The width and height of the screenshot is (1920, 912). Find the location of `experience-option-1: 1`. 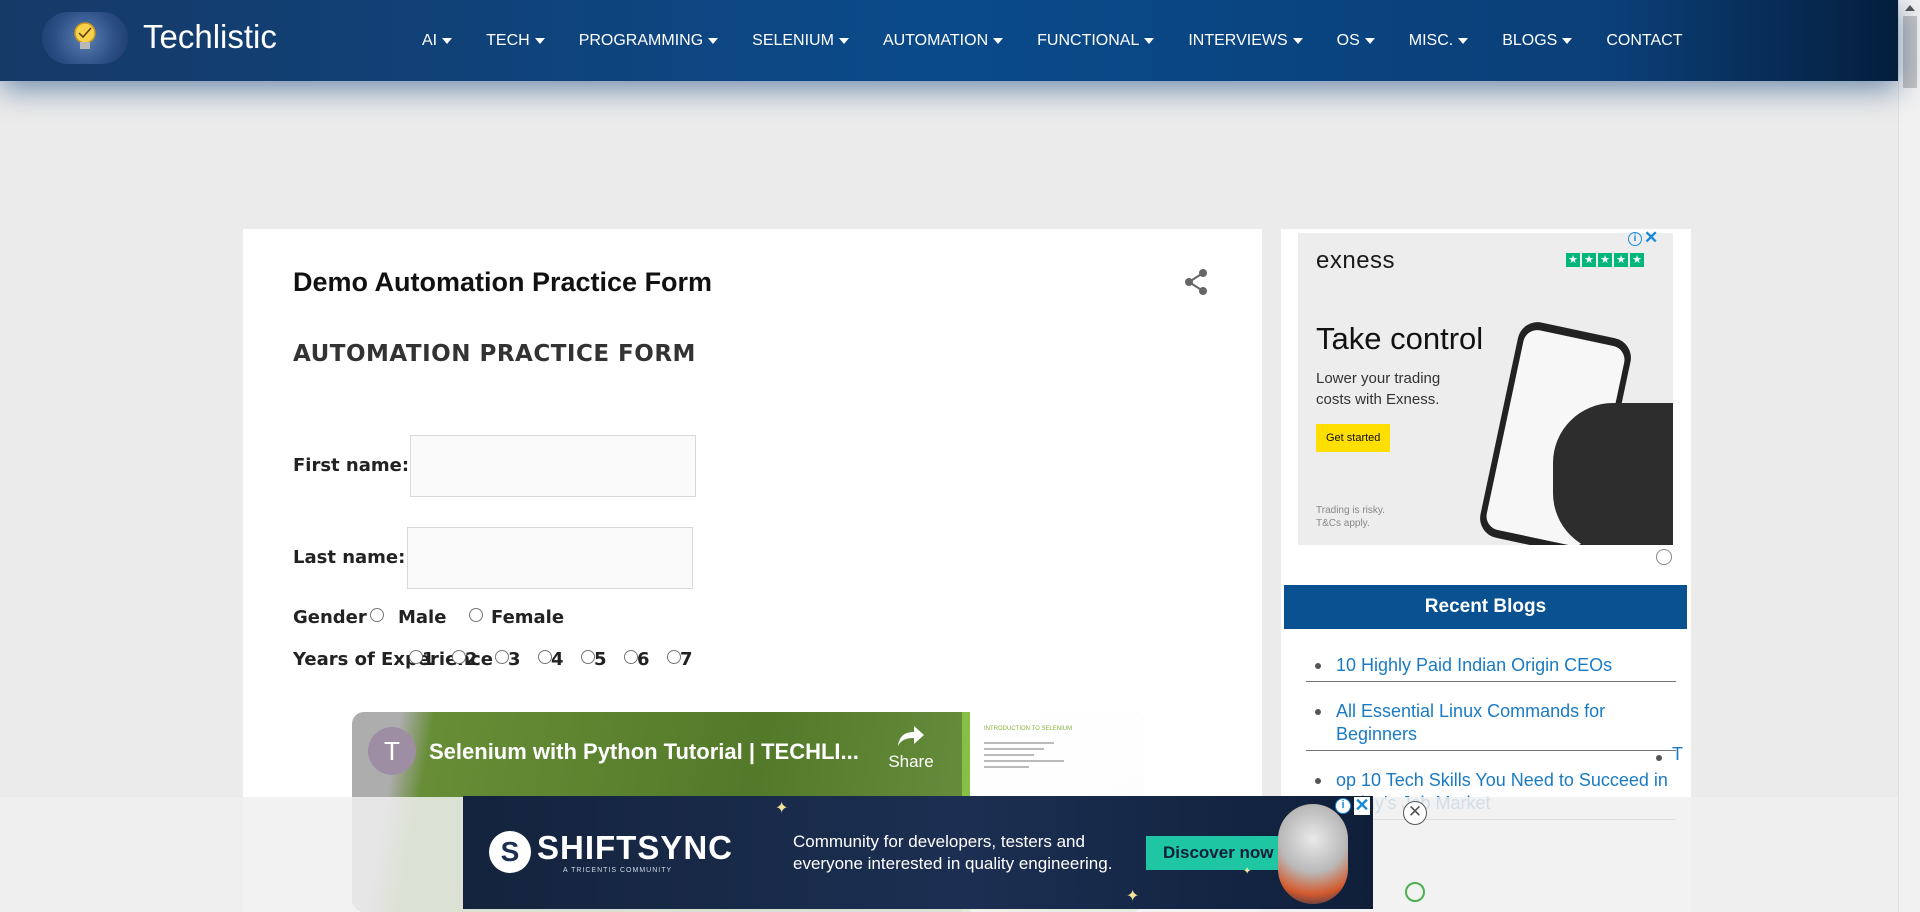

experience-option-1: 1 is located at coordinates (428, 659).